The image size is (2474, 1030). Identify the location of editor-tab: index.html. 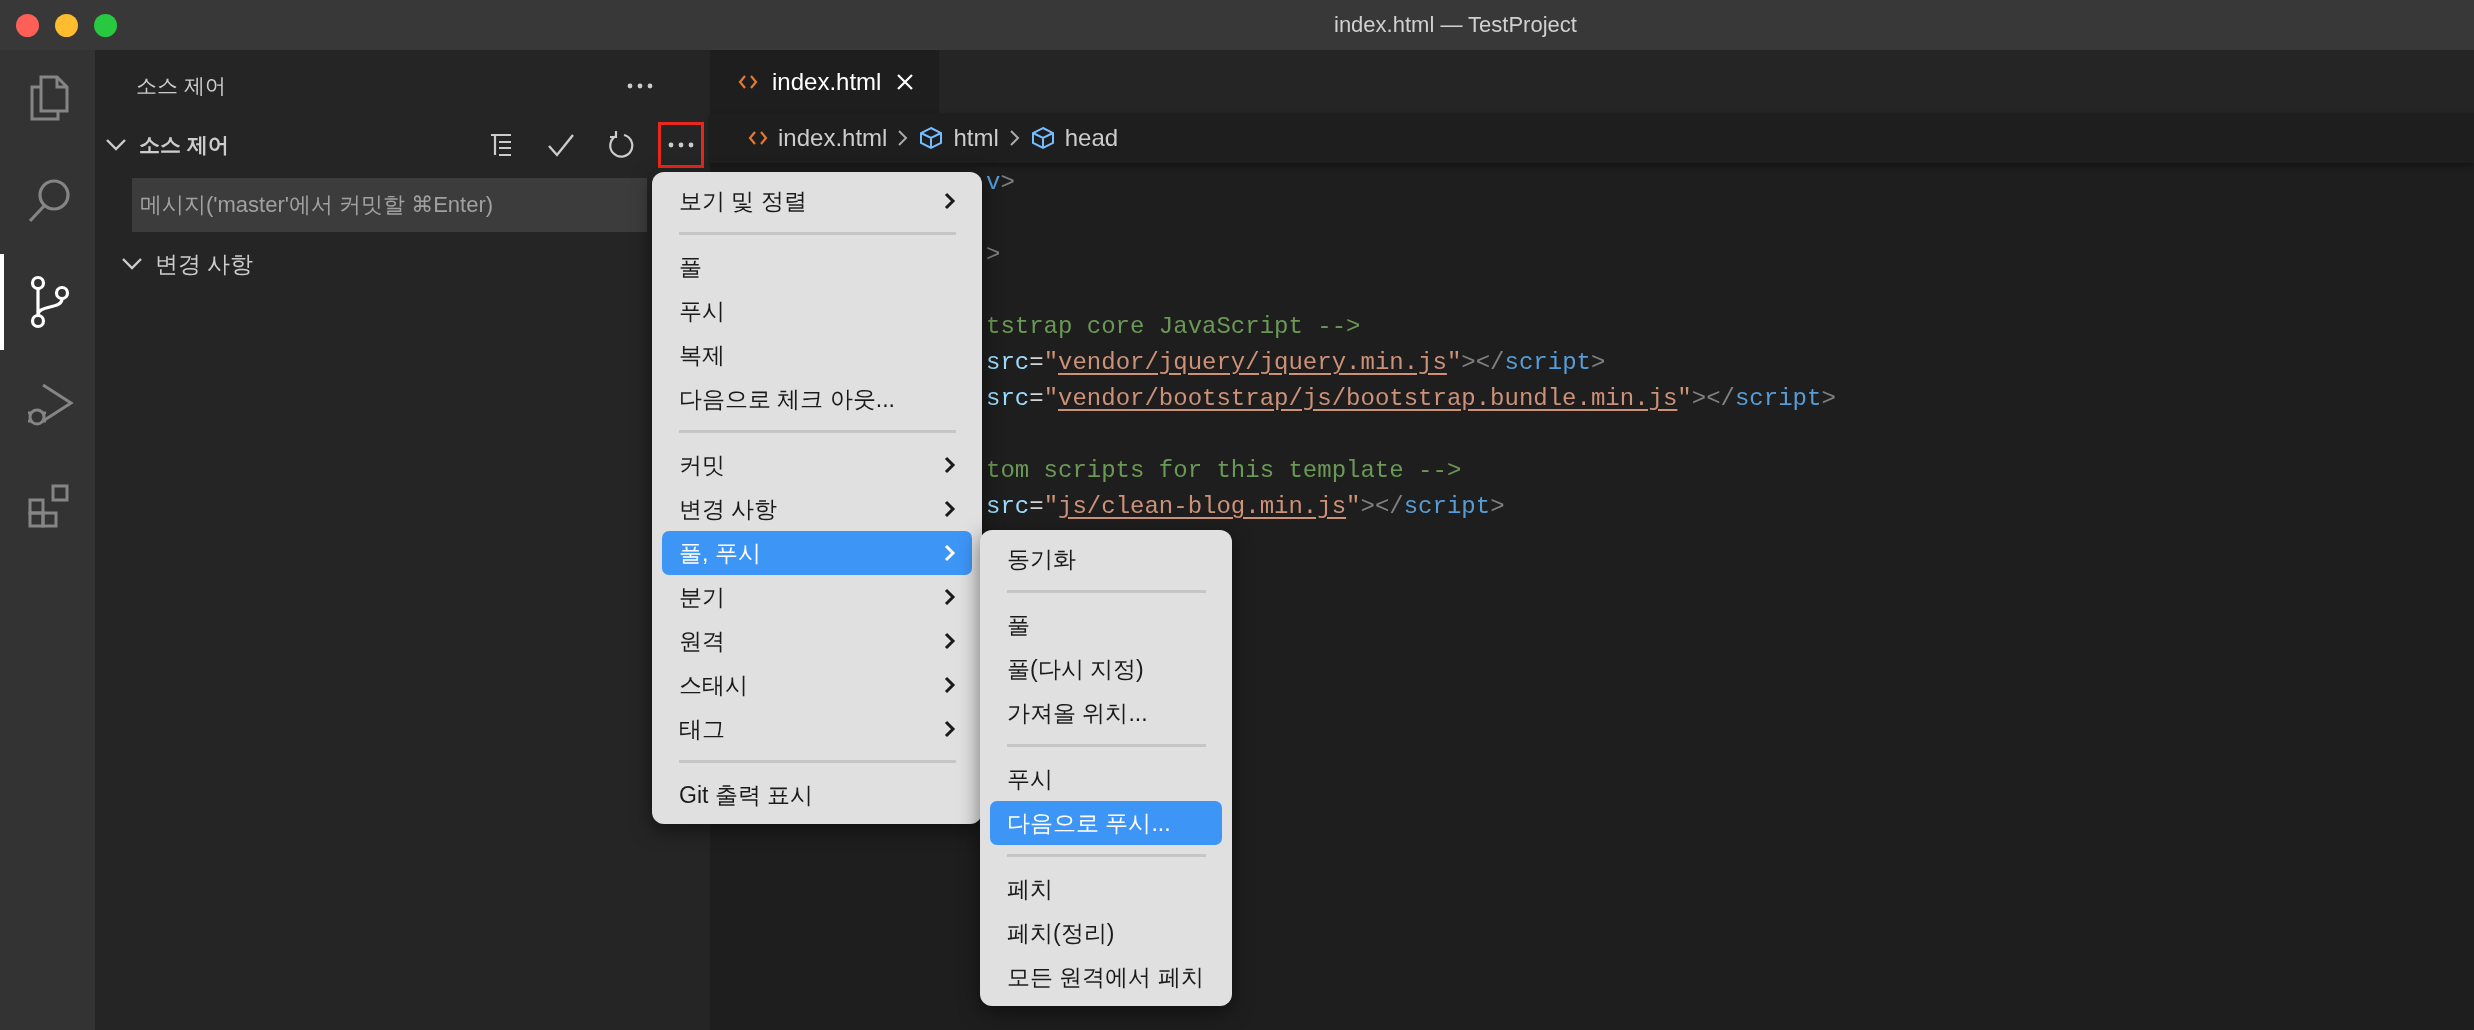
(825, 81).